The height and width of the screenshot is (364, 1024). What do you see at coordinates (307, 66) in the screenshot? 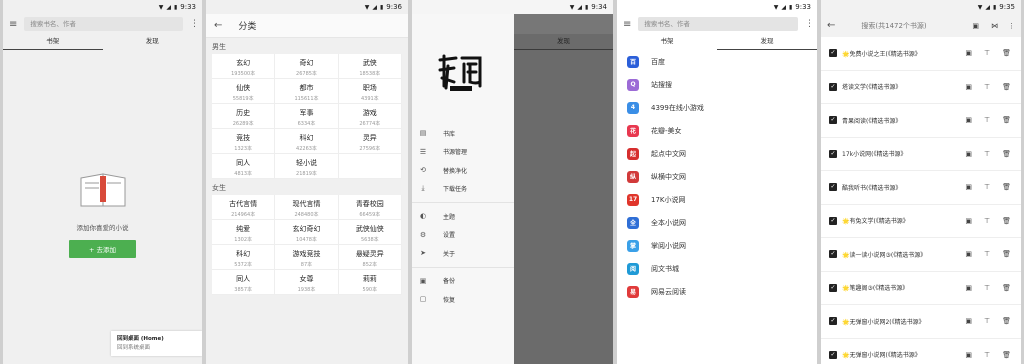
I see `category-cell: 奇幻 26785本` at bounding box center [307, 66].